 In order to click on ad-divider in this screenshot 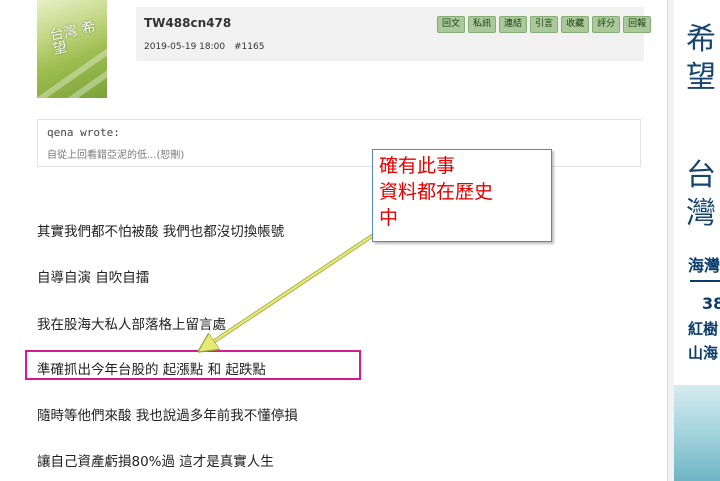, I will do `click(705, 281)`.